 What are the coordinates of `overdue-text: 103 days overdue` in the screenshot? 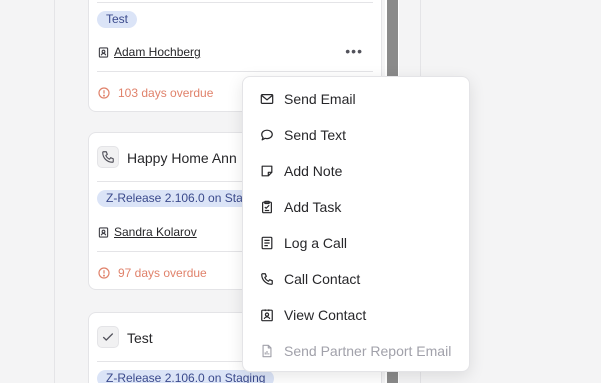 It's located at (166, 93).